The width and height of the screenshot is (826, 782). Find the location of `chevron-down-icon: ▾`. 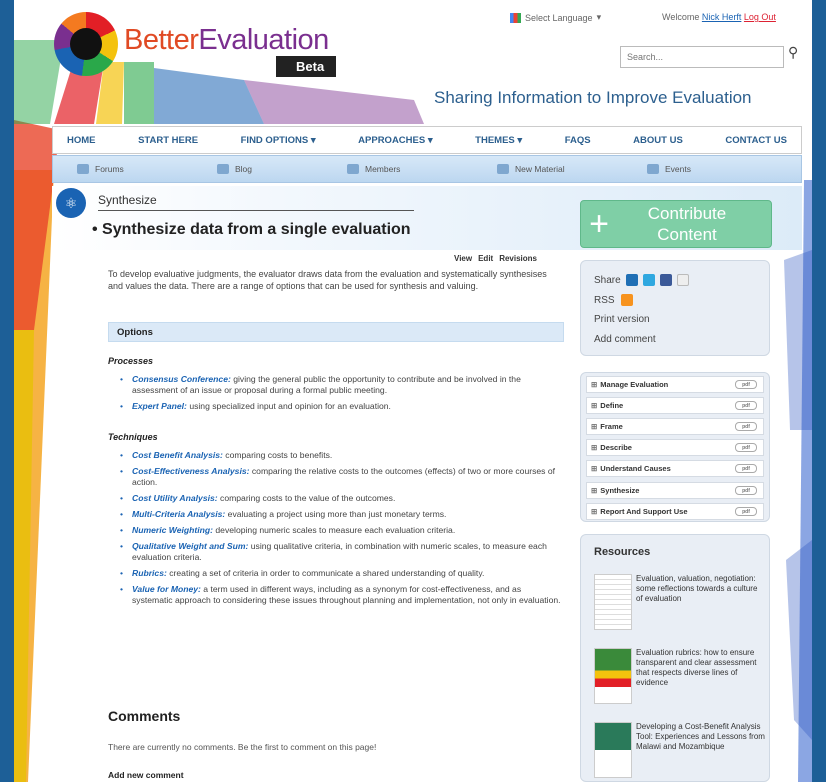

chevron-down-icon: ▾ is located at coordinates (599, 17).